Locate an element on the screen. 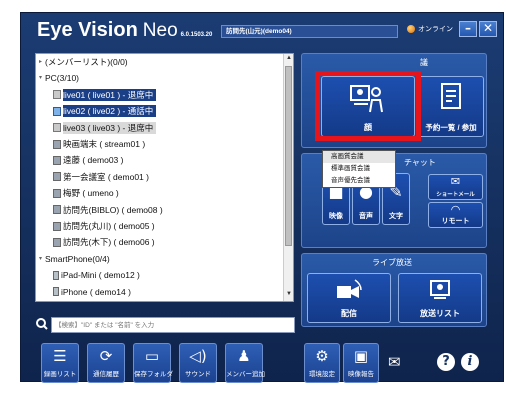 The width and height of the screenshot is (512, 394). toolbar-button: ☰ 録画リスト is located at coordinates (60, 363).